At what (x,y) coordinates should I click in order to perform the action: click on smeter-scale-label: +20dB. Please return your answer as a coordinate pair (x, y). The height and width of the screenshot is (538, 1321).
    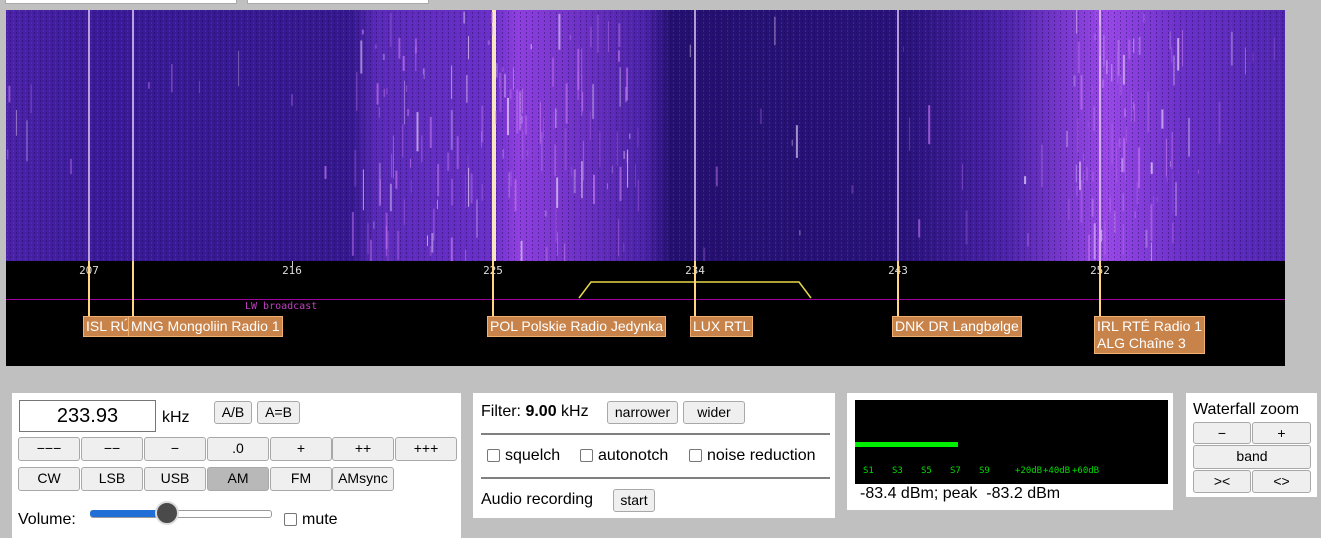
    Looking at the image, I should click on (1029, 471).